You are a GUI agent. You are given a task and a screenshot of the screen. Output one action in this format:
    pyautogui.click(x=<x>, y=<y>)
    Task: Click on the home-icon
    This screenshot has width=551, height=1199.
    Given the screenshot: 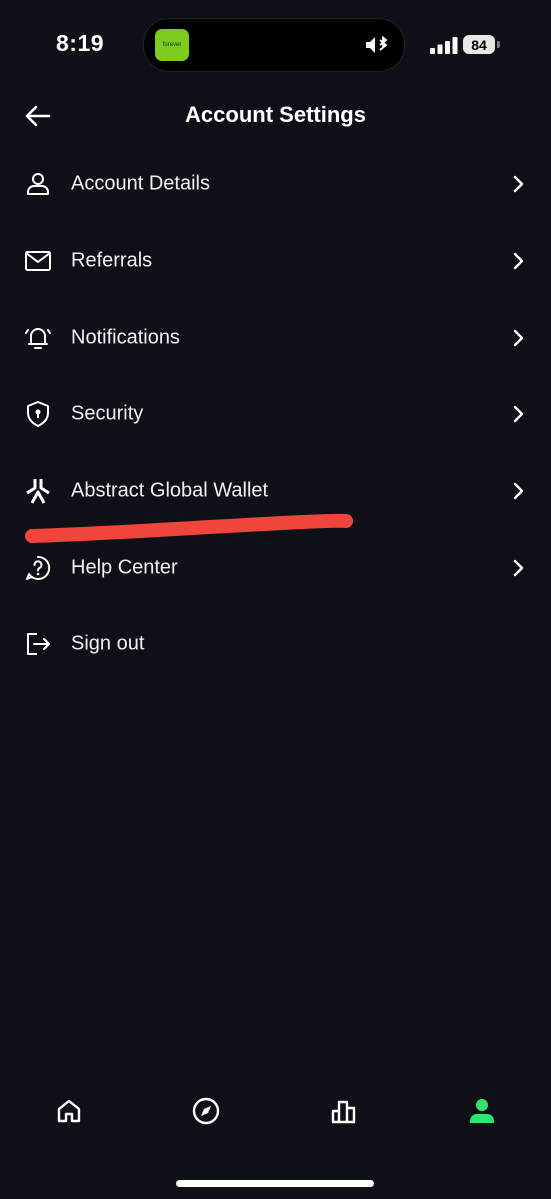 What is the action you would take?
    pyautogui.click(x=69, y=1111)
    